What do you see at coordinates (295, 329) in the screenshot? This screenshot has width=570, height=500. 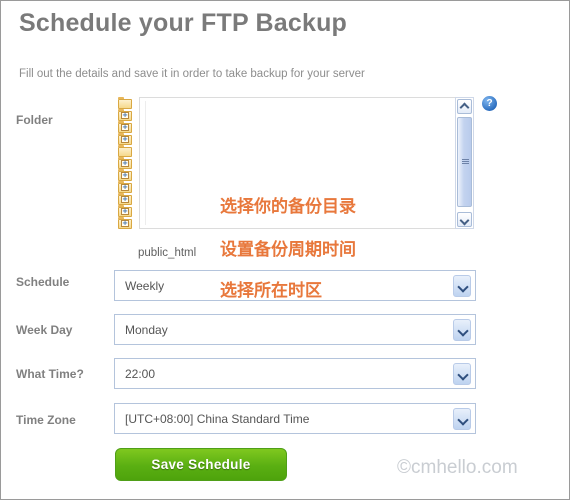 I see `week-day-select: Monday` at bounding box center [295, 329].